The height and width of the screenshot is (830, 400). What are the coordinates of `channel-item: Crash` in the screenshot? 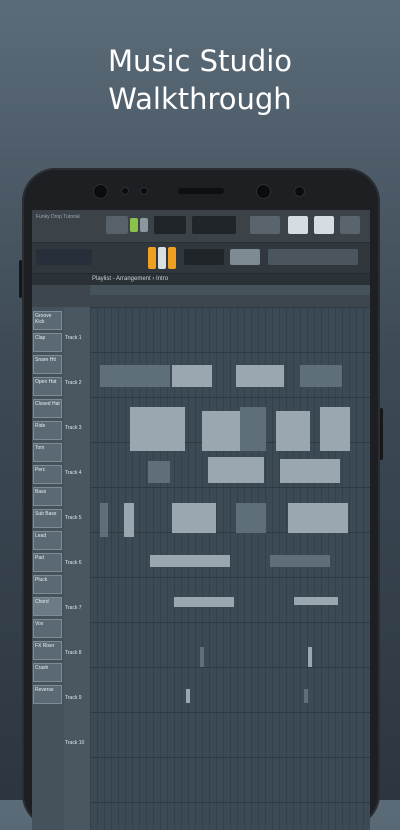 It's located at (47, 672).